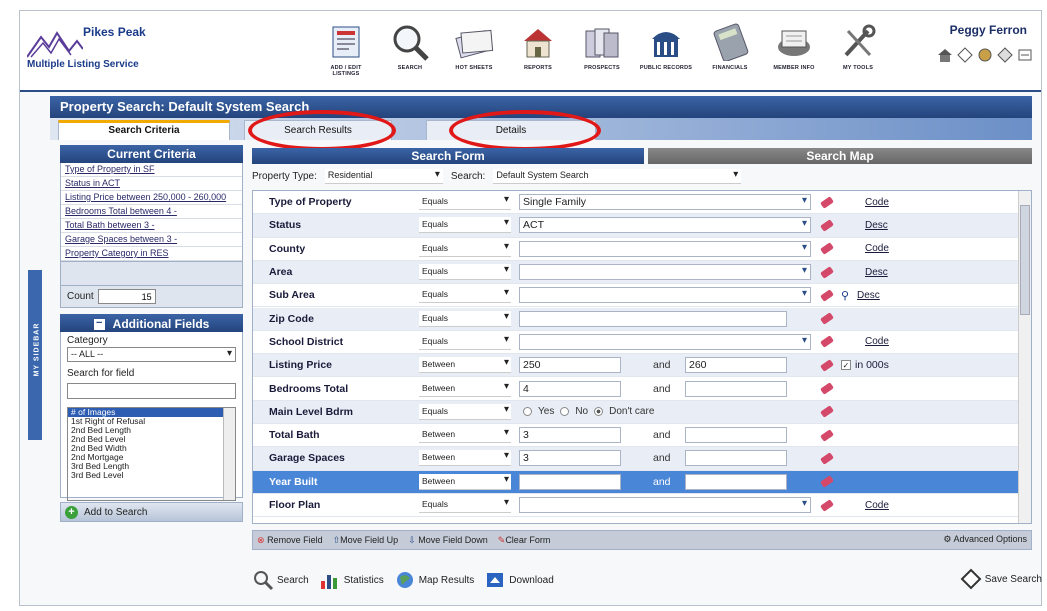 Image resolution: width=1047 pixels, height=611 pixels. What do you see at coordinates (846, 365) in the screenshot?
I see `in-000s-checkbox: ✓` at bounding box center [846, 365].